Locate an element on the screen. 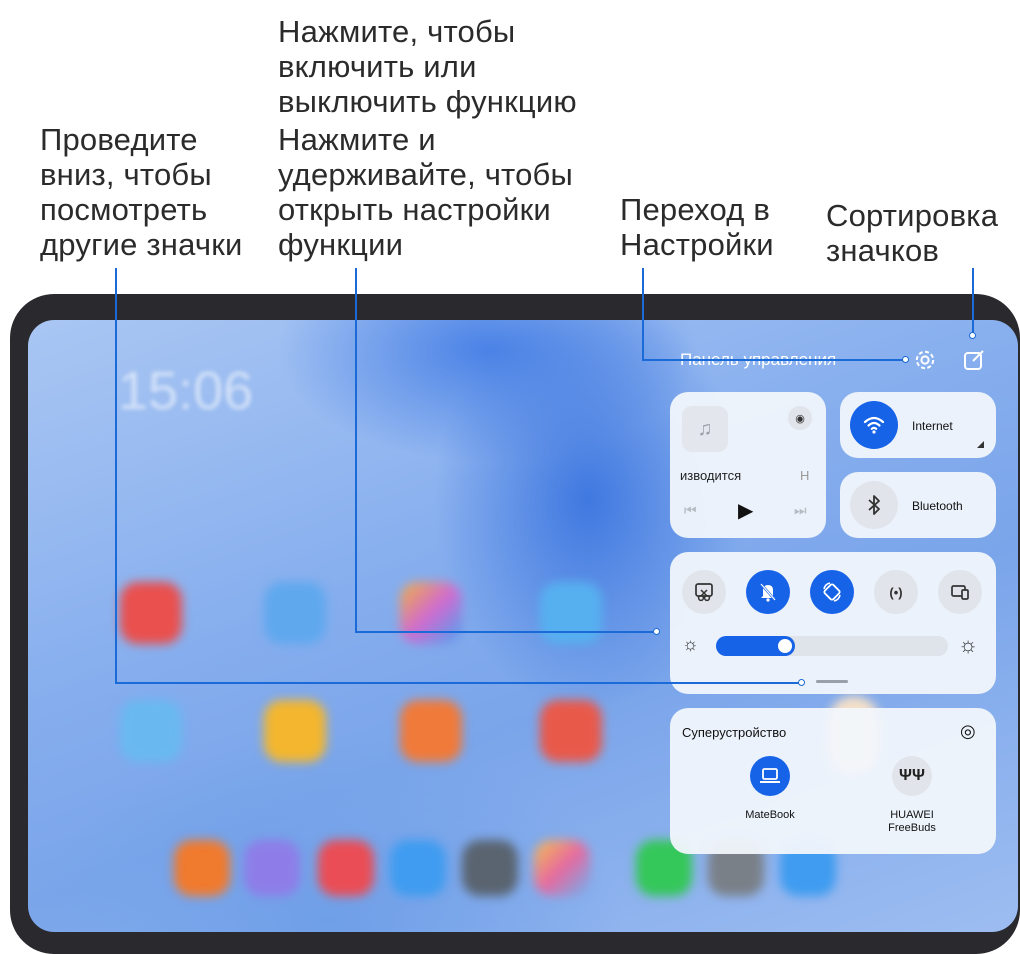 This screenshot has height=954, width=1020. leader-line-settings is located at coordinates (643, 314).